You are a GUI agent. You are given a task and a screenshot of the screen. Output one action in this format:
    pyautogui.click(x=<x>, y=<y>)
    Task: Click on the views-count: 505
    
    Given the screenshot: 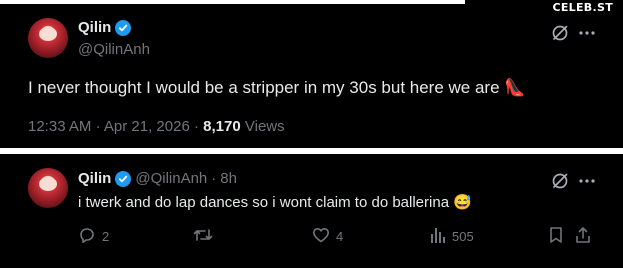 What is the action you would take?
    pyautogui.click(x=463, y=236)
    